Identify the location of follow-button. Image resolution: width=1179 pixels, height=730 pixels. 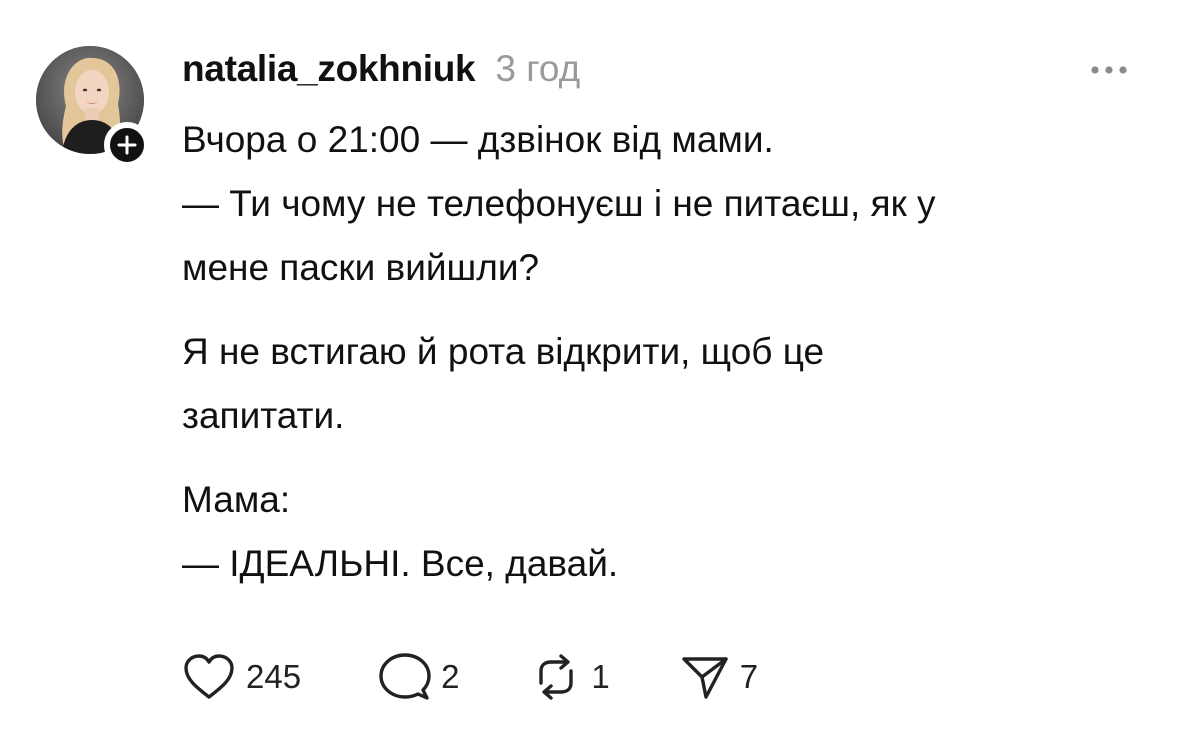
(127, 145).